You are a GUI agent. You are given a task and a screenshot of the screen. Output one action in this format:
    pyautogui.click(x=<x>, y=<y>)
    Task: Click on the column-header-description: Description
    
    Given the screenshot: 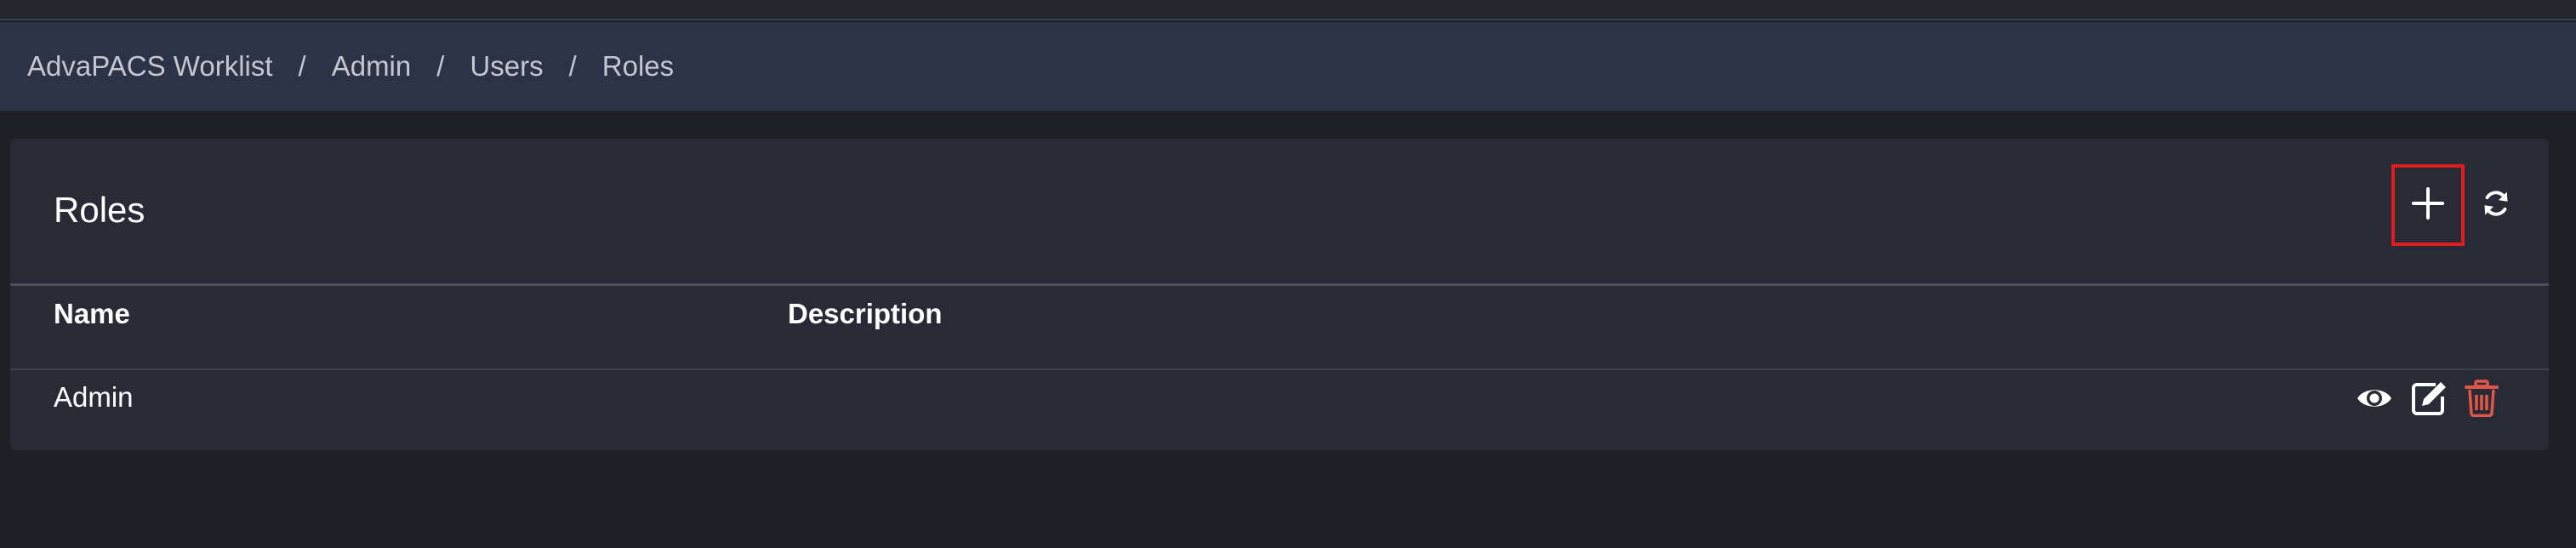 What is the action you would take?
    pyautogui.click(x=865, y=314)
    